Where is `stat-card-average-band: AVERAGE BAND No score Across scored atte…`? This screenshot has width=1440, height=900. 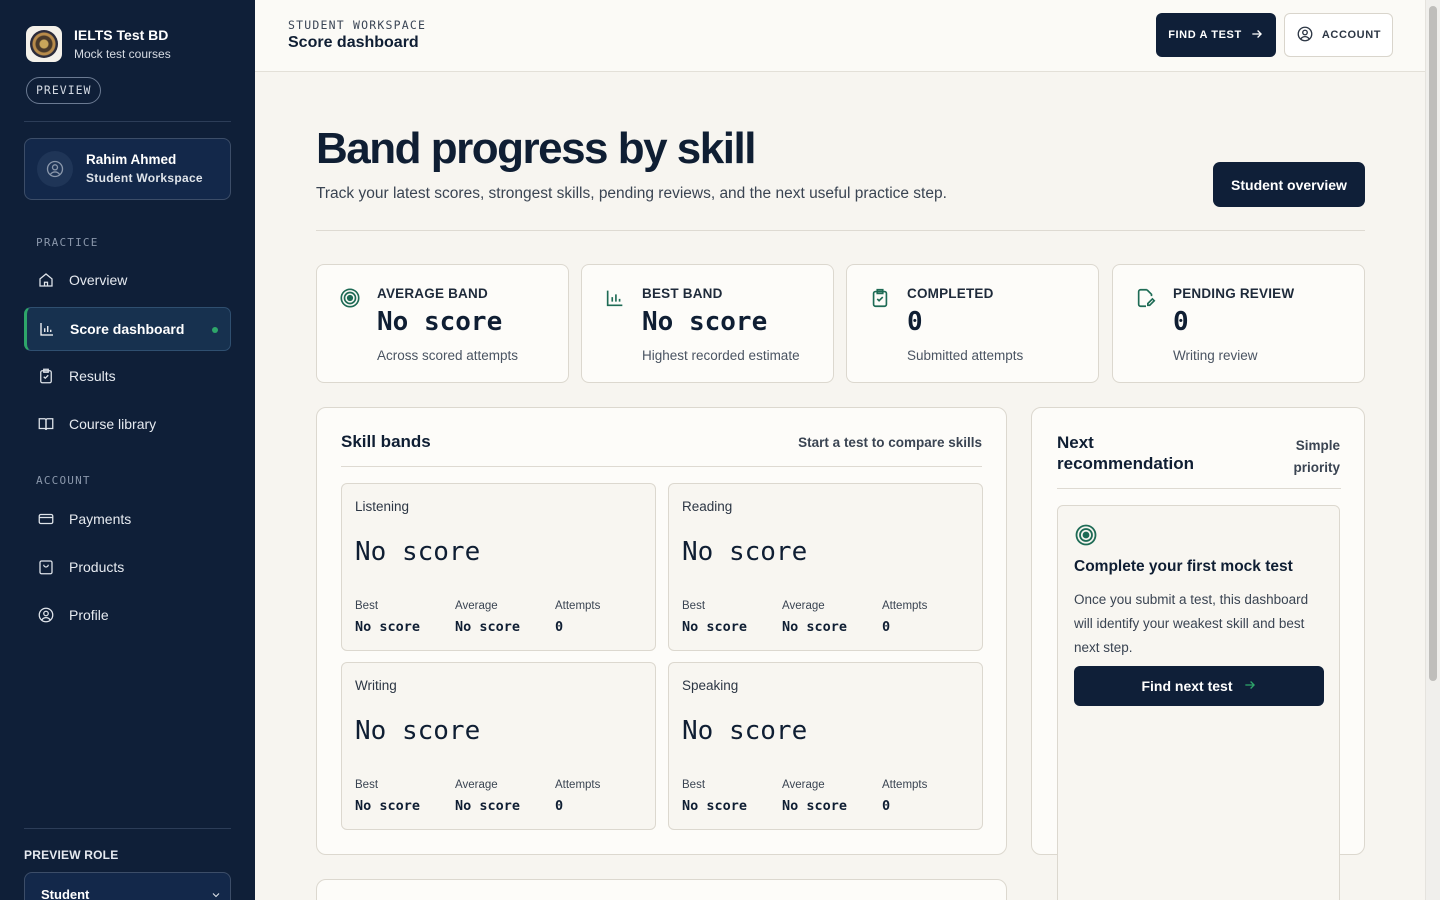 stat-card-average-band: AVERAGE BAND No score Across scored atte… is located at coordinates (442, 323).